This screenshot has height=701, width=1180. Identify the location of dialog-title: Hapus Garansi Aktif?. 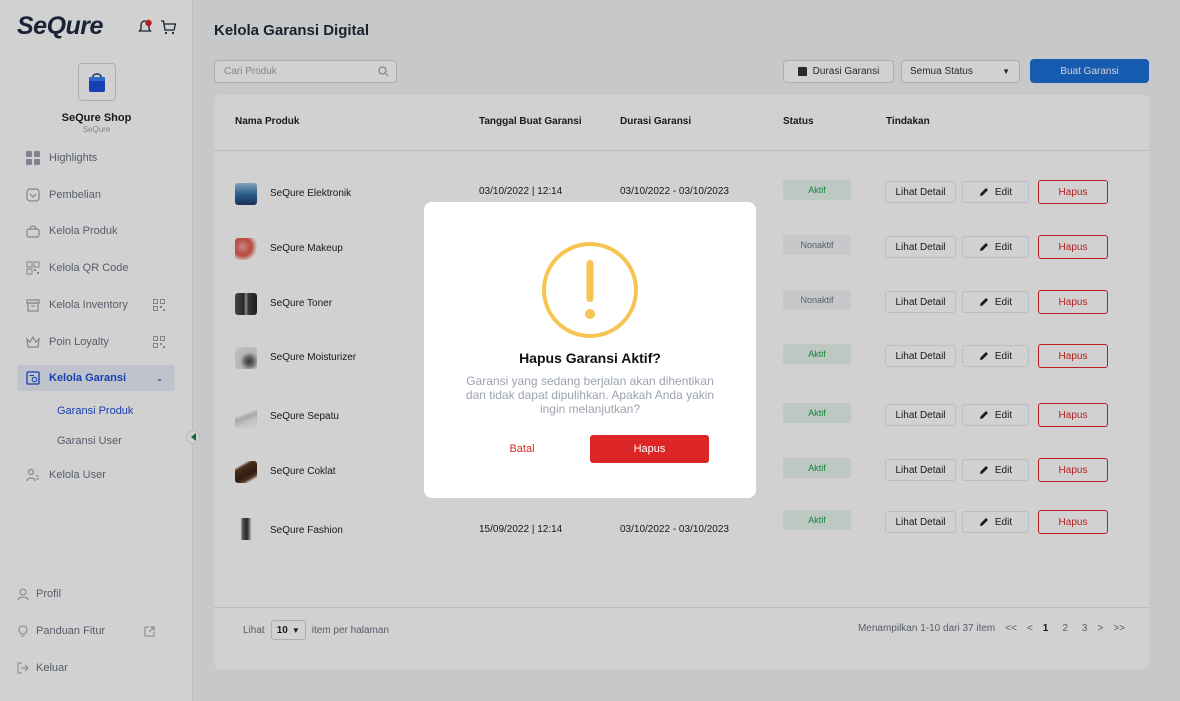
(590, 358).